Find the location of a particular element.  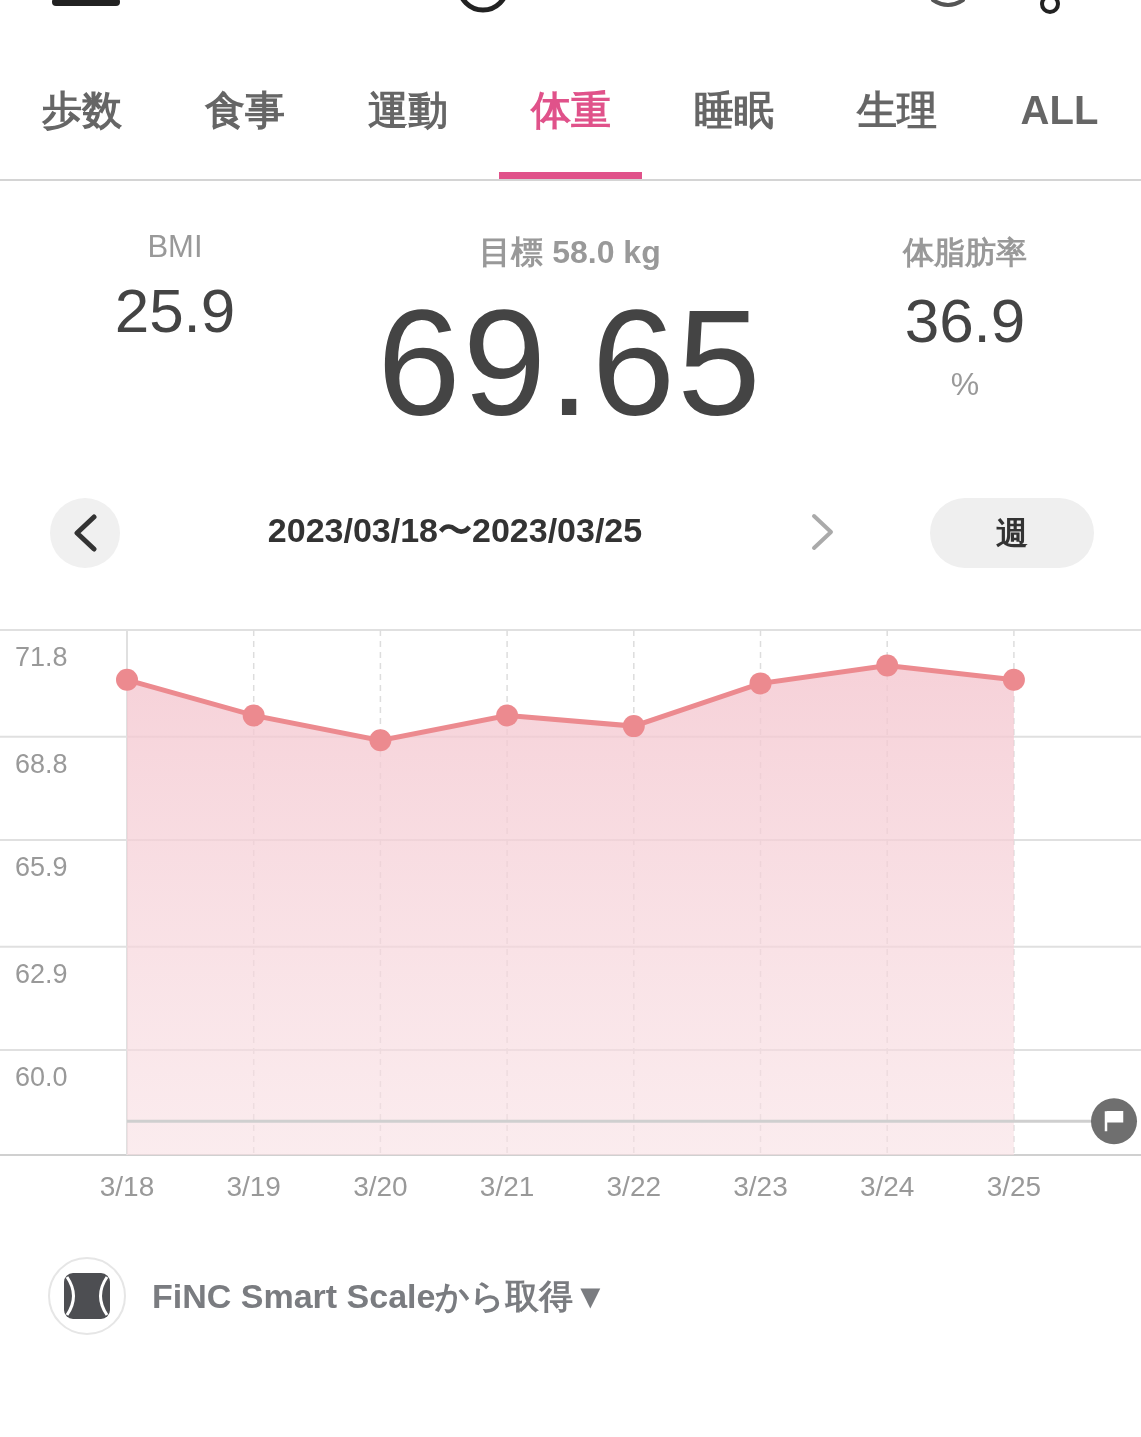

date-range: 2023/03/18〜2023/03/25 is located at coordinates (455, 530).